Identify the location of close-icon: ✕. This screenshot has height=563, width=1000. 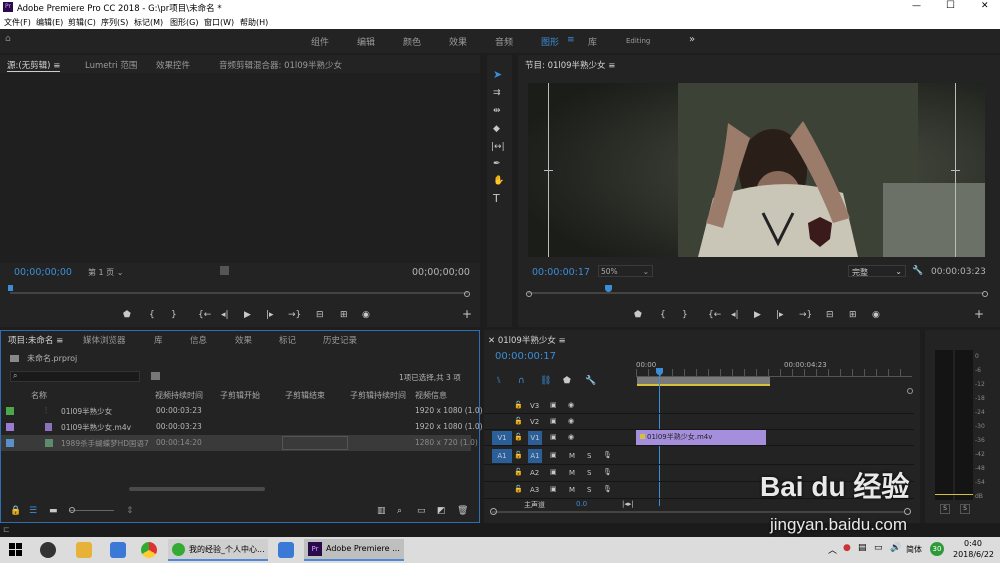
(491, 341).